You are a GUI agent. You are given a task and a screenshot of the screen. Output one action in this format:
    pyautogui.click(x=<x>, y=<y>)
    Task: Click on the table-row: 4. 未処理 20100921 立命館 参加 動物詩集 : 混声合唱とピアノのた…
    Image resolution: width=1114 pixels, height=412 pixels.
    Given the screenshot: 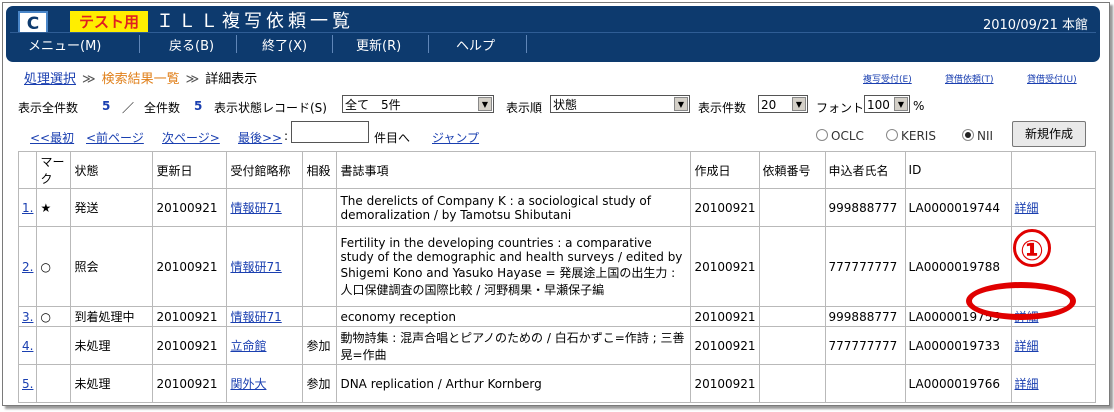 What is the action you would take?
    pyautogui.click(x=556, y=345)
    